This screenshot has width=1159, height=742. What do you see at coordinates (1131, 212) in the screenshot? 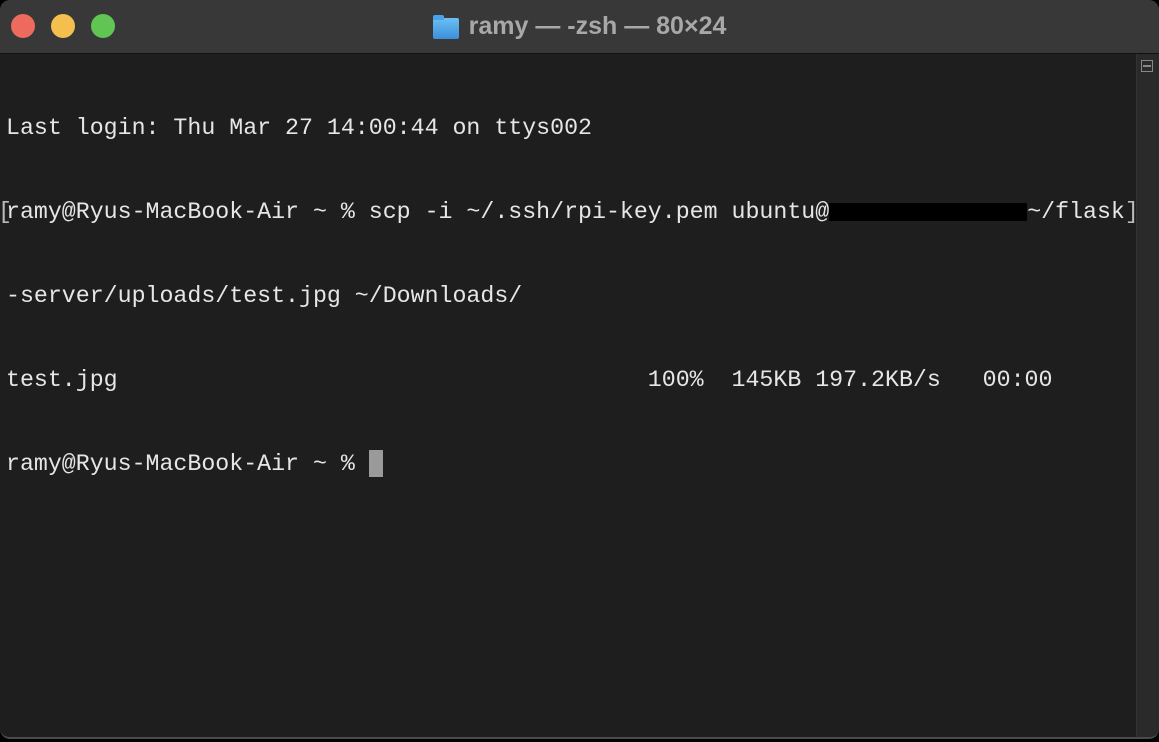
I see `mark-indicator: ]` at bounding box center [1131, 212].